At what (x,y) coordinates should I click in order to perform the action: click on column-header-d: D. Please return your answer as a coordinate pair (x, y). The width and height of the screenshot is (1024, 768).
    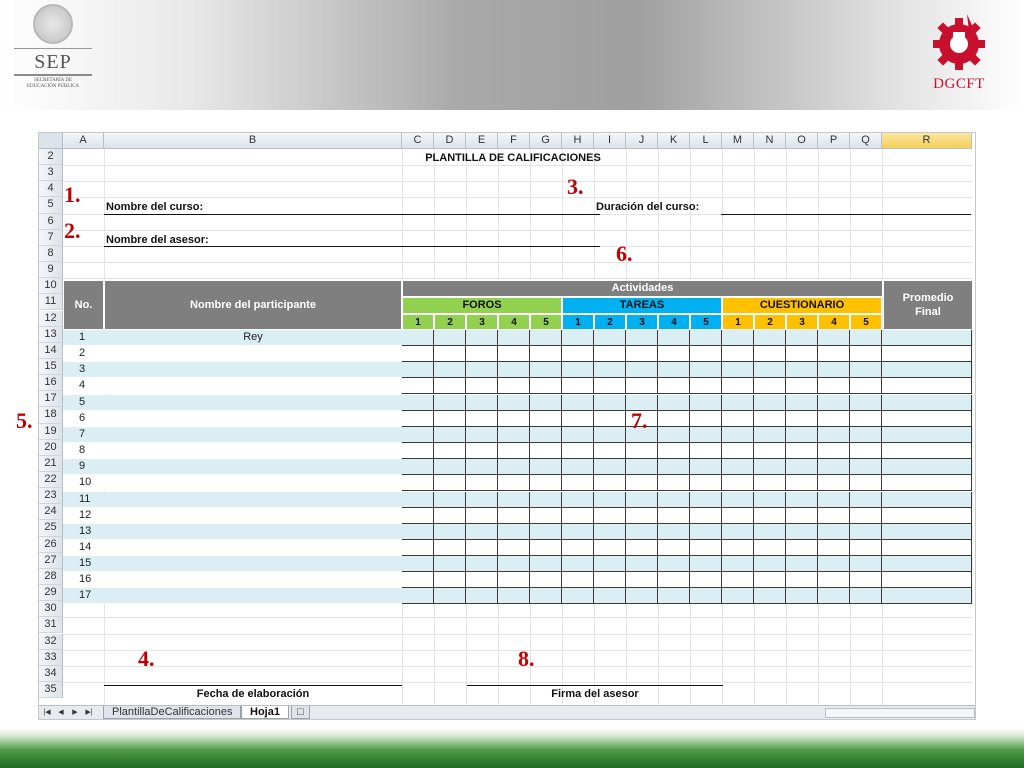
    Looking at the image, I should click on (450, 141).